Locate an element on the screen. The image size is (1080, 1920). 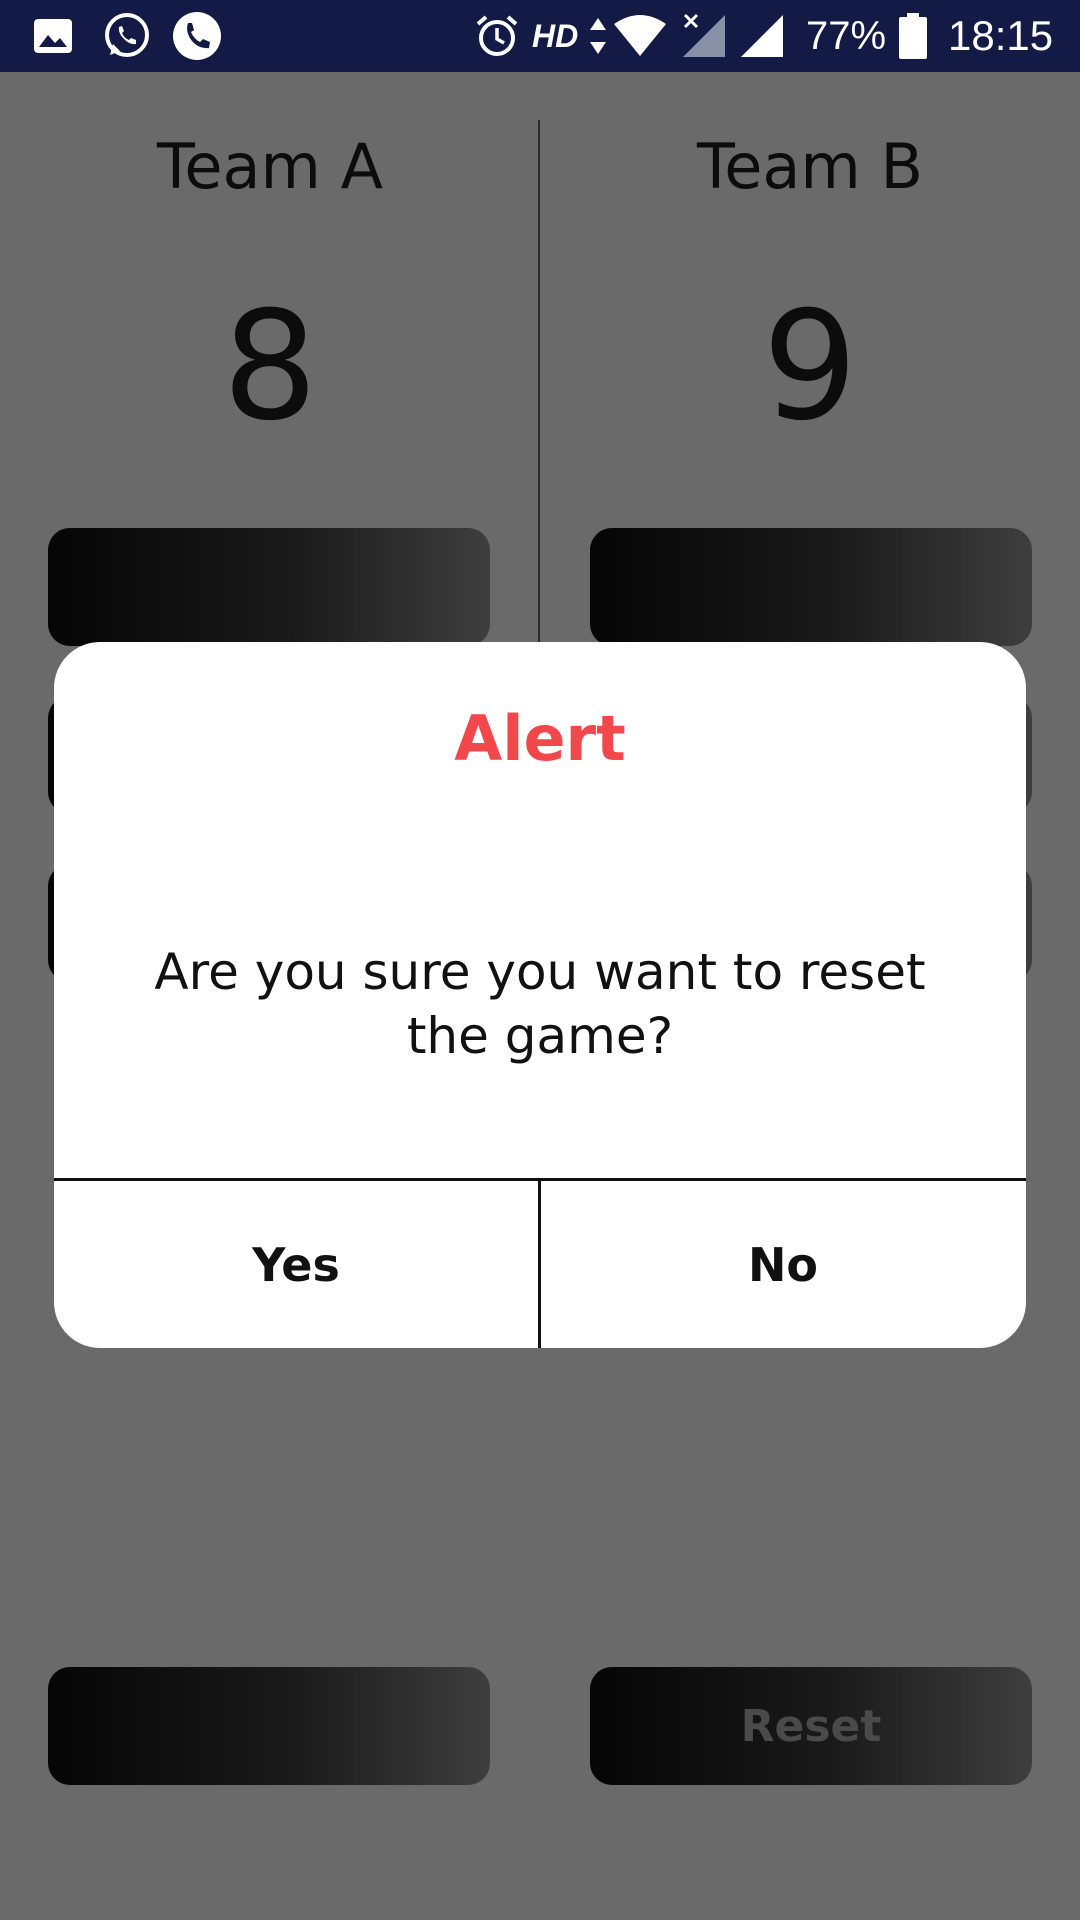
yes-button: Yes is located at coordinates (296, 1264).